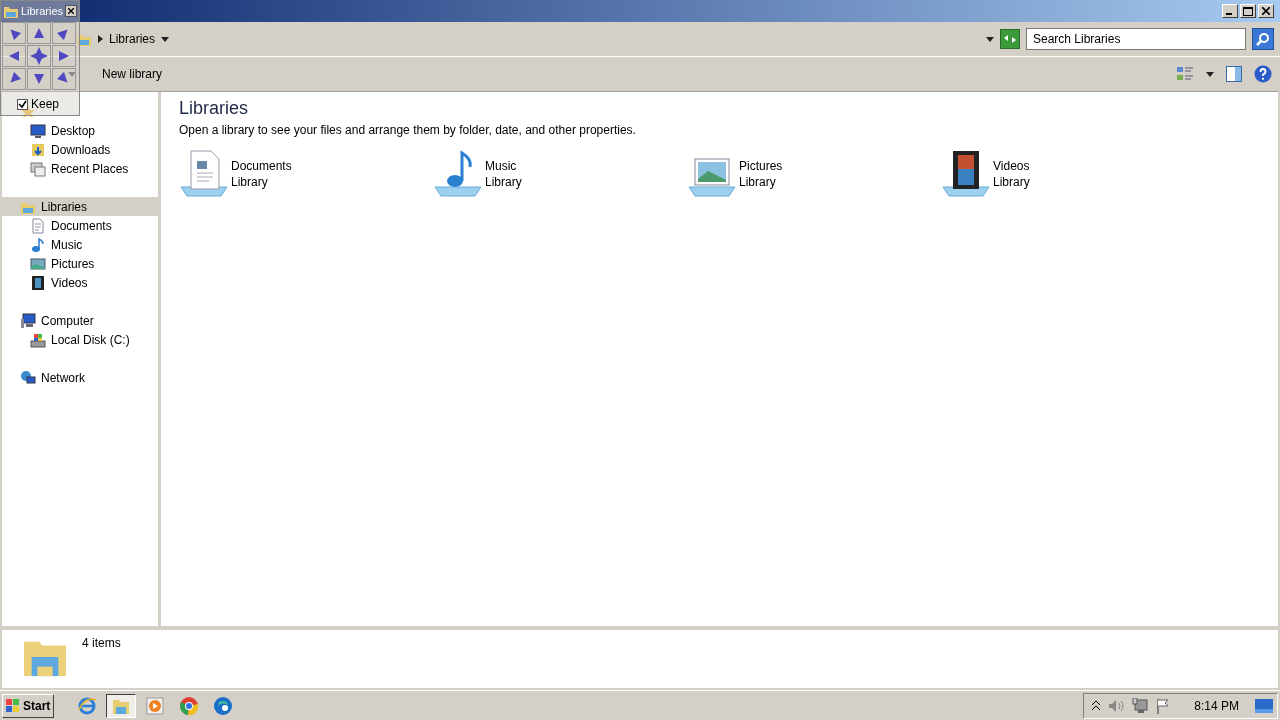 The width and height of the screenshot is (1280, 720). I want to click on checkmark-icon, so click(22, 104).